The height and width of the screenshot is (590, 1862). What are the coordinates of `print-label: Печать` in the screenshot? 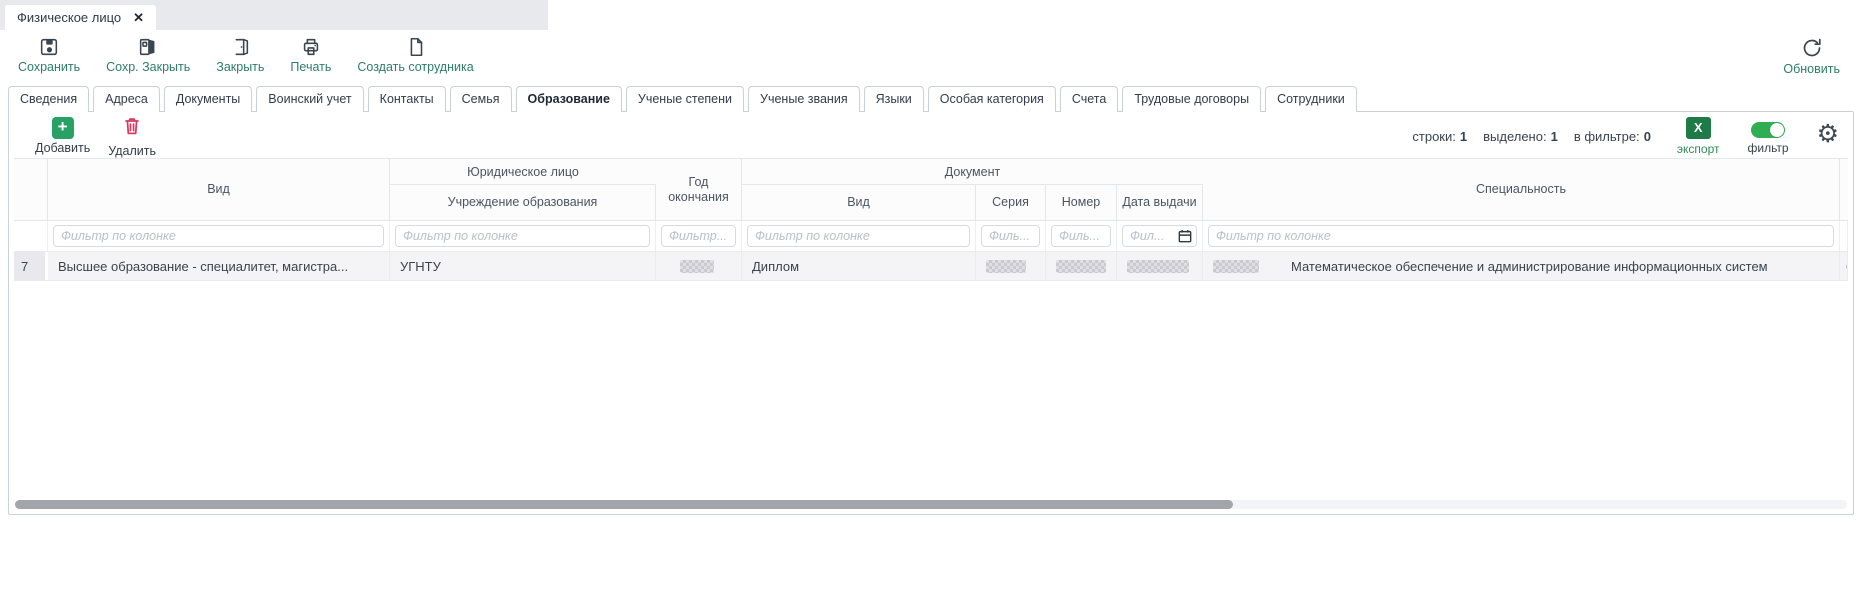 It's located at (311, 67).